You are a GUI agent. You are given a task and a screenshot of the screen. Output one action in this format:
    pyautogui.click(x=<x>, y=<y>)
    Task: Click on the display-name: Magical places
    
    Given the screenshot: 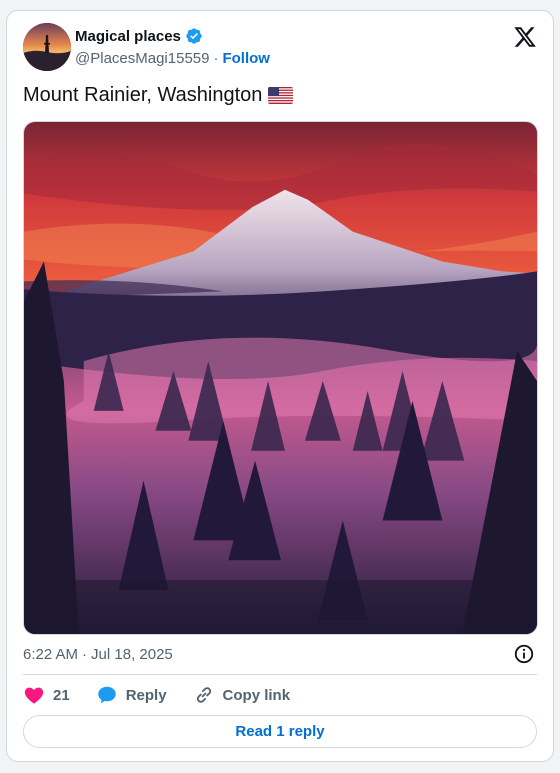 What is the action you would take?
    pyautogui.click(x=128, y=36)
    